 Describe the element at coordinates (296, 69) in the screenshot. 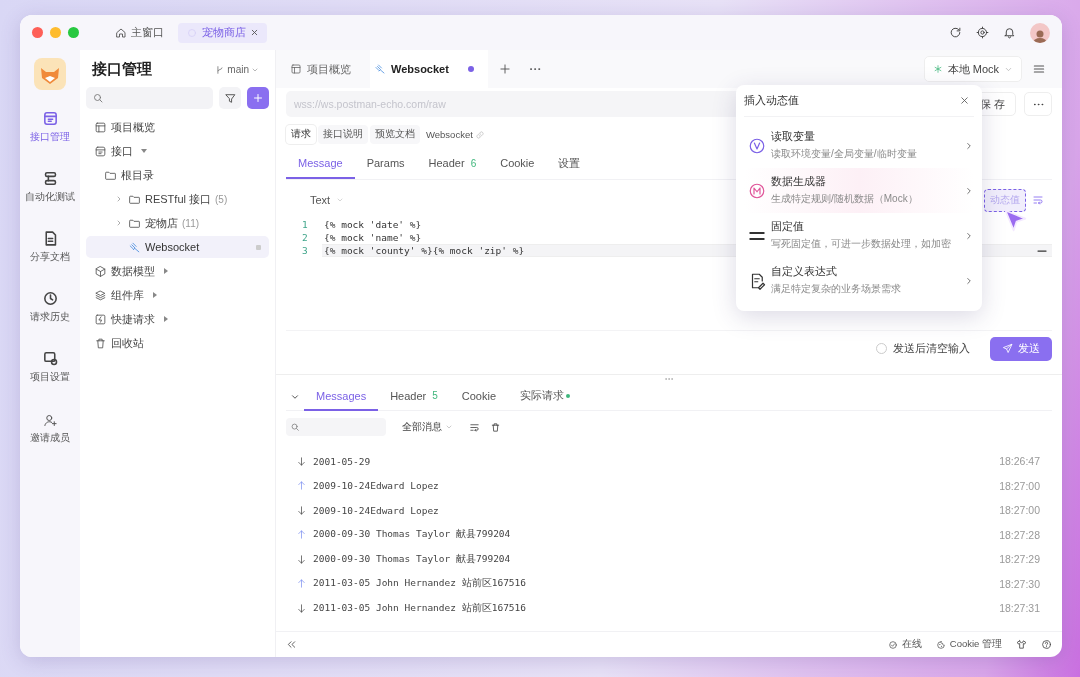

I see `layout-icon` at that location.